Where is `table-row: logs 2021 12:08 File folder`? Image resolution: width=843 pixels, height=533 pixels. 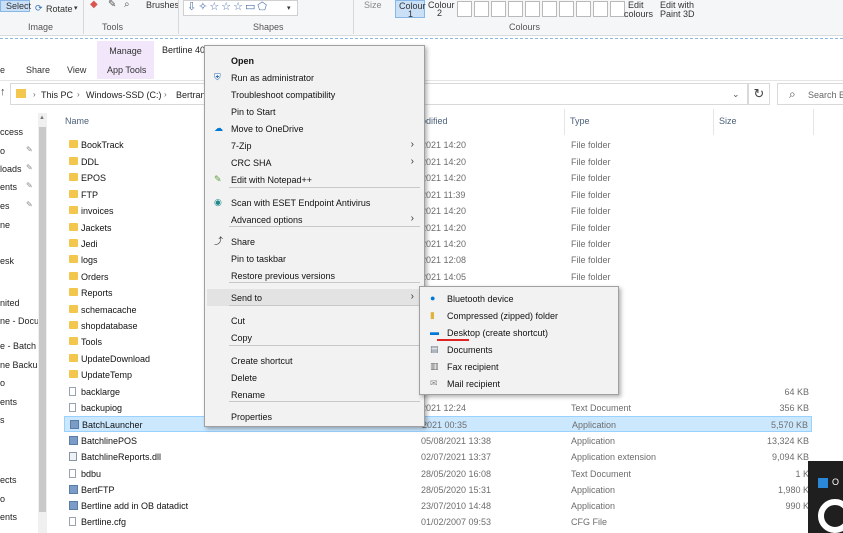
table-row: logs 2021 12:08 File folder is located at coordinates (438, 260).